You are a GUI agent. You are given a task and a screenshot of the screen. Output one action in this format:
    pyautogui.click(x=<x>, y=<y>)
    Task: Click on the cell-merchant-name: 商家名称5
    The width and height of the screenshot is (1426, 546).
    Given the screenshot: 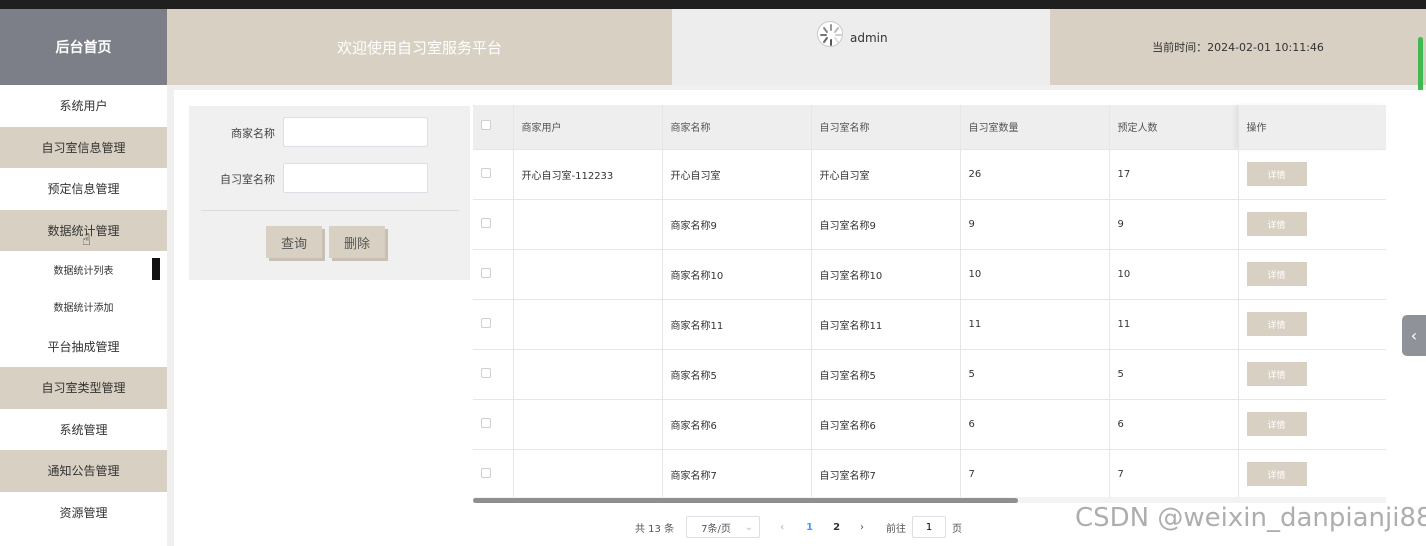 What is the action you would take?
    pyautogui.click(x=737, y=373)
    